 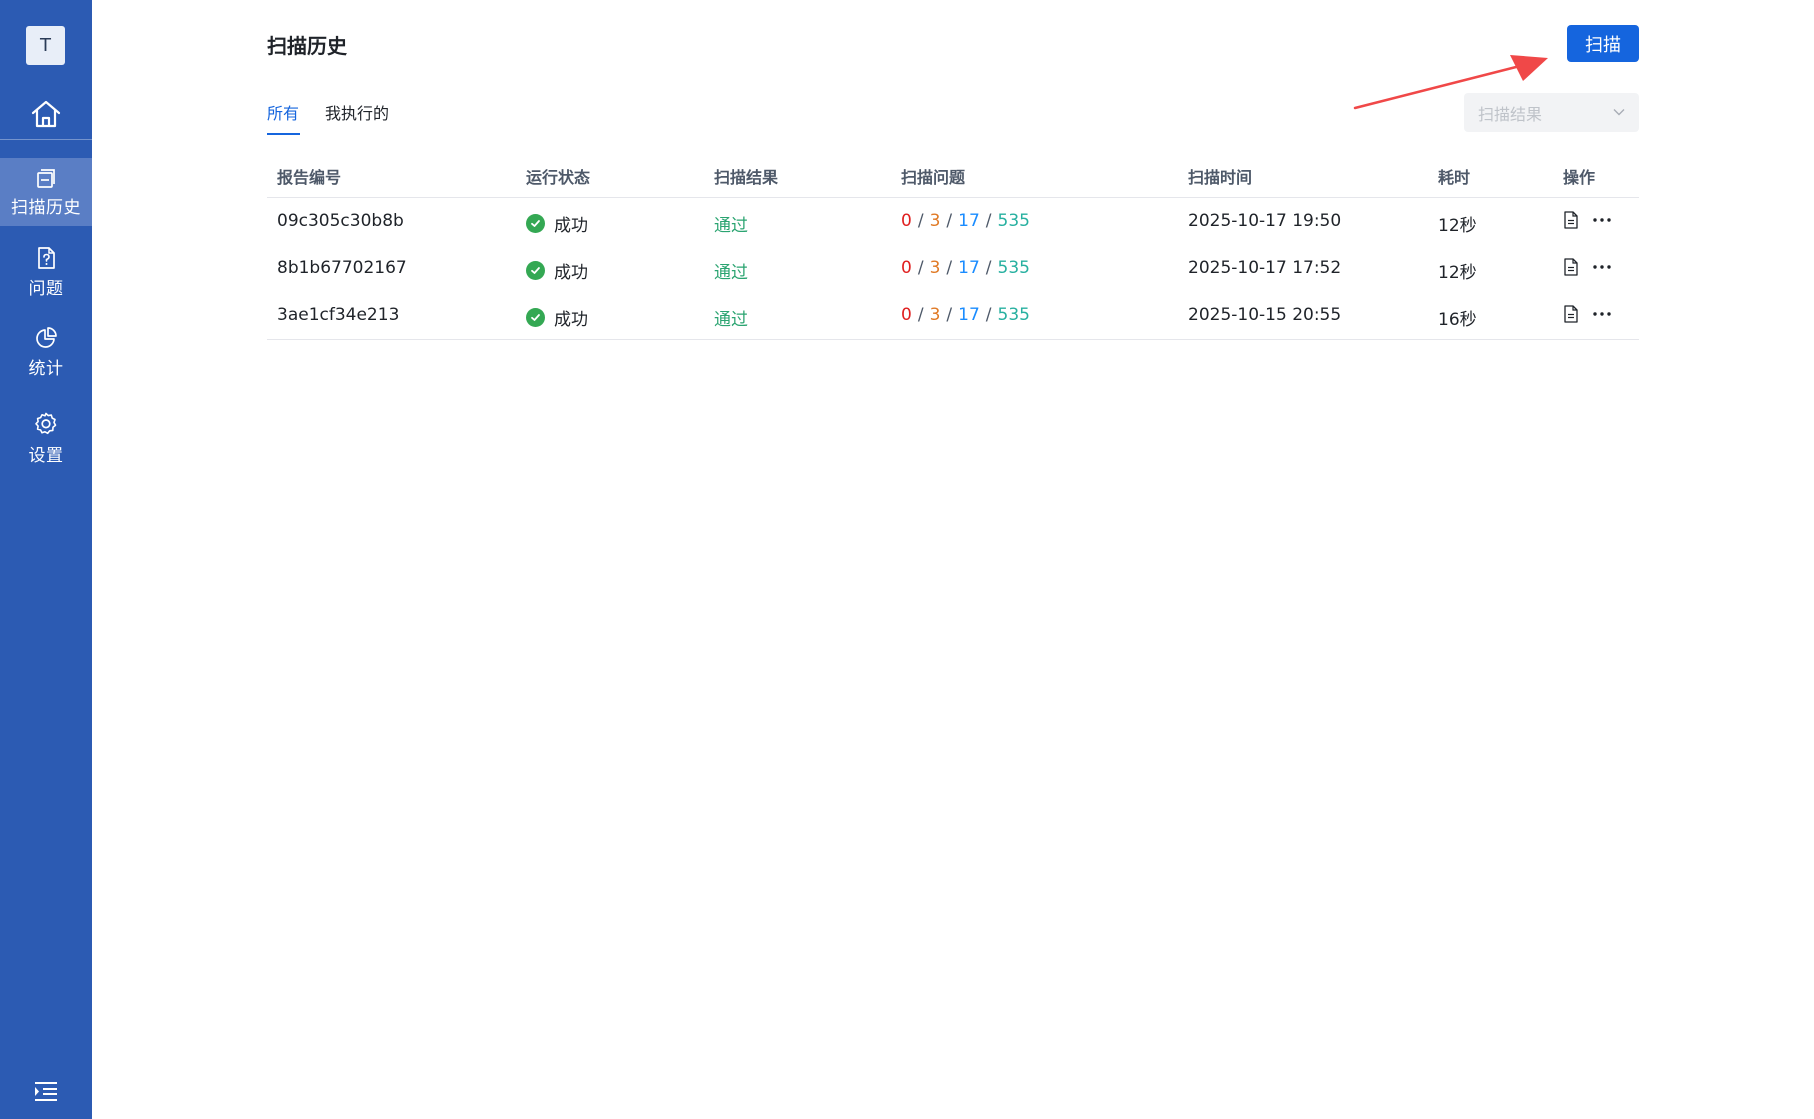 I want to click on home-icon, so click(x=46, y=114).